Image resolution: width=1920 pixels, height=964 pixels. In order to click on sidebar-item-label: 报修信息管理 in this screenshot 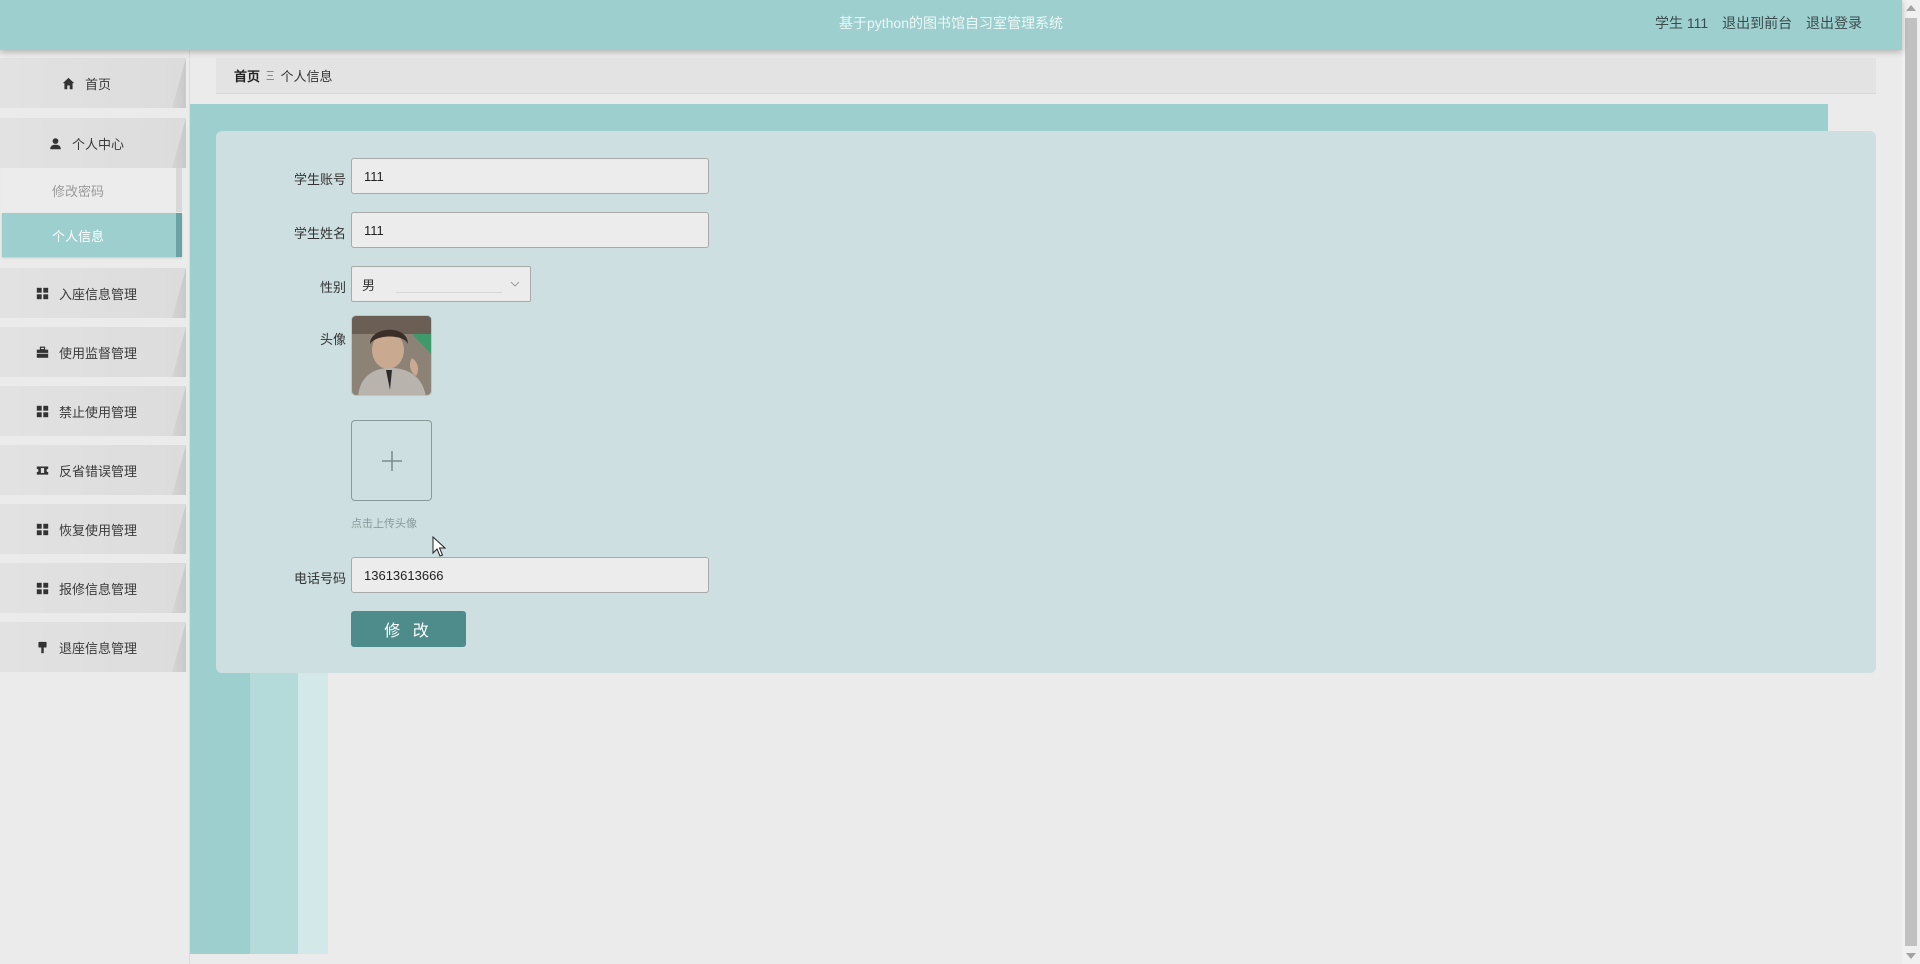, I will do `click(97, 589)`.